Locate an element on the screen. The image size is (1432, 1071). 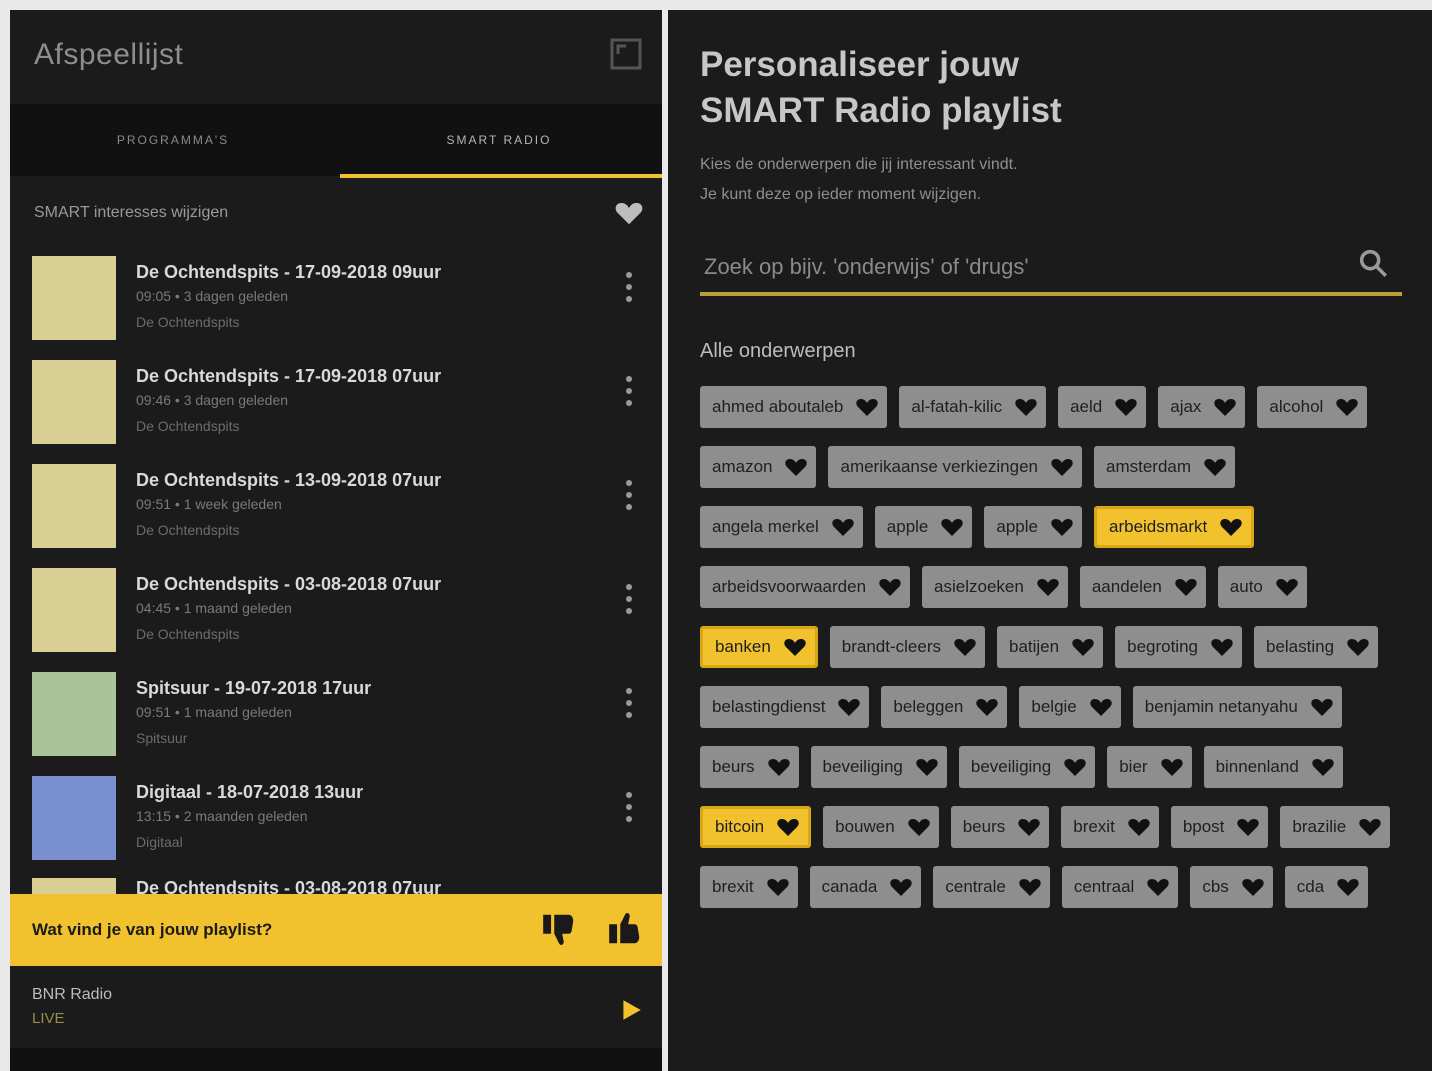
topic-chip-label: canada is located at coordinates (849, 886).